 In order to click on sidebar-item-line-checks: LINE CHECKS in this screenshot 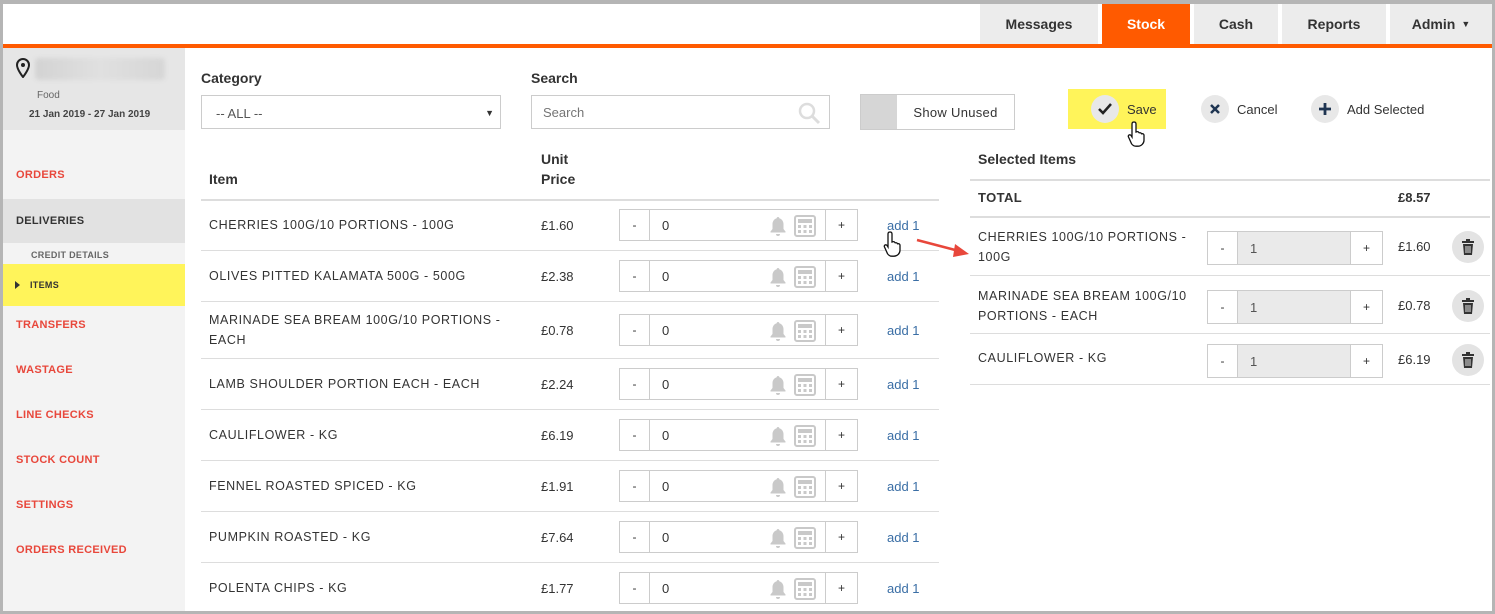, I will do `click(94, 415)`.